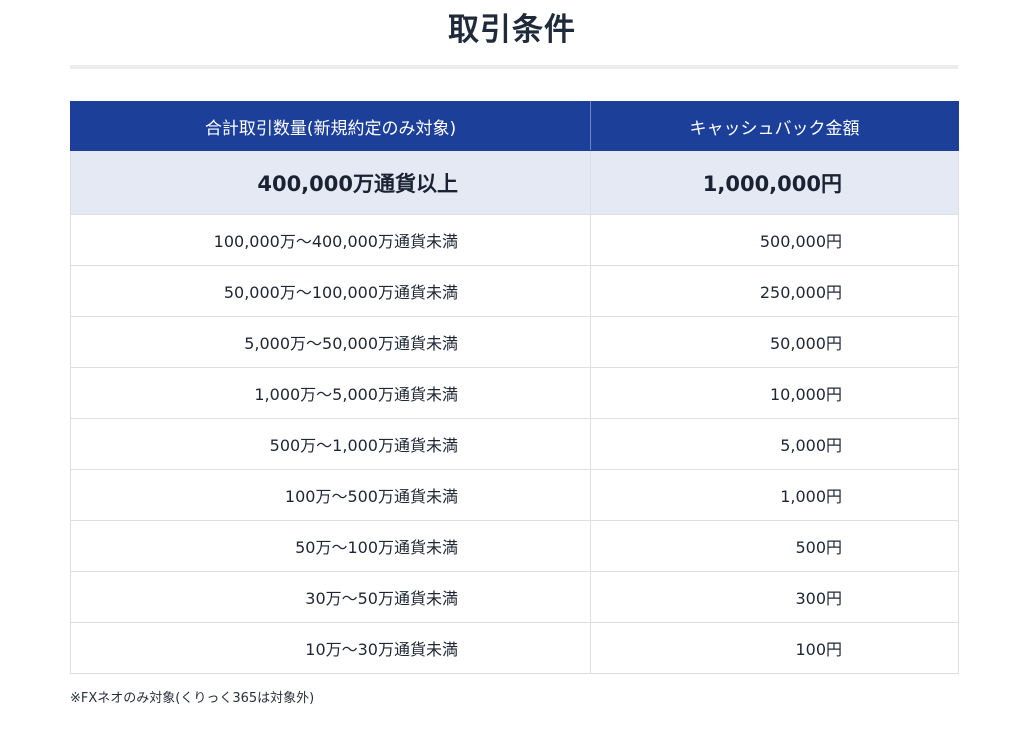 Image resolution: width=1024 pixels, height=752 pixels. I want to click on table-row: 10万〜30万通貨未満 100円, so click(514, 648).